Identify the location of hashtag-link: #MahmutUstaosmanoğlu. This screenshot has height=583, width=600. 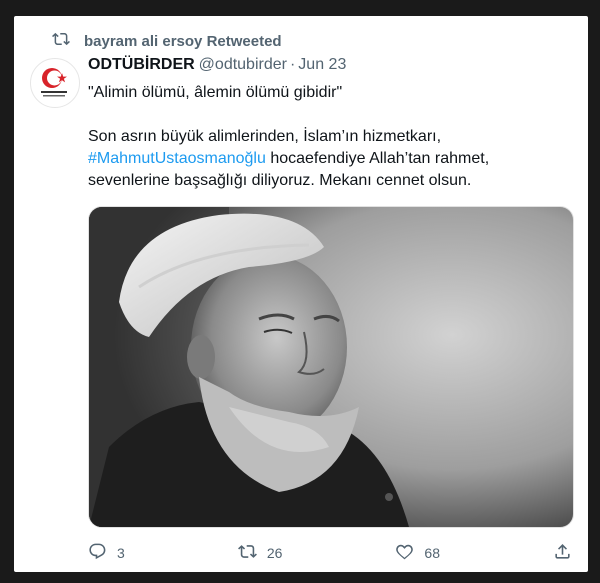
(177, 158).